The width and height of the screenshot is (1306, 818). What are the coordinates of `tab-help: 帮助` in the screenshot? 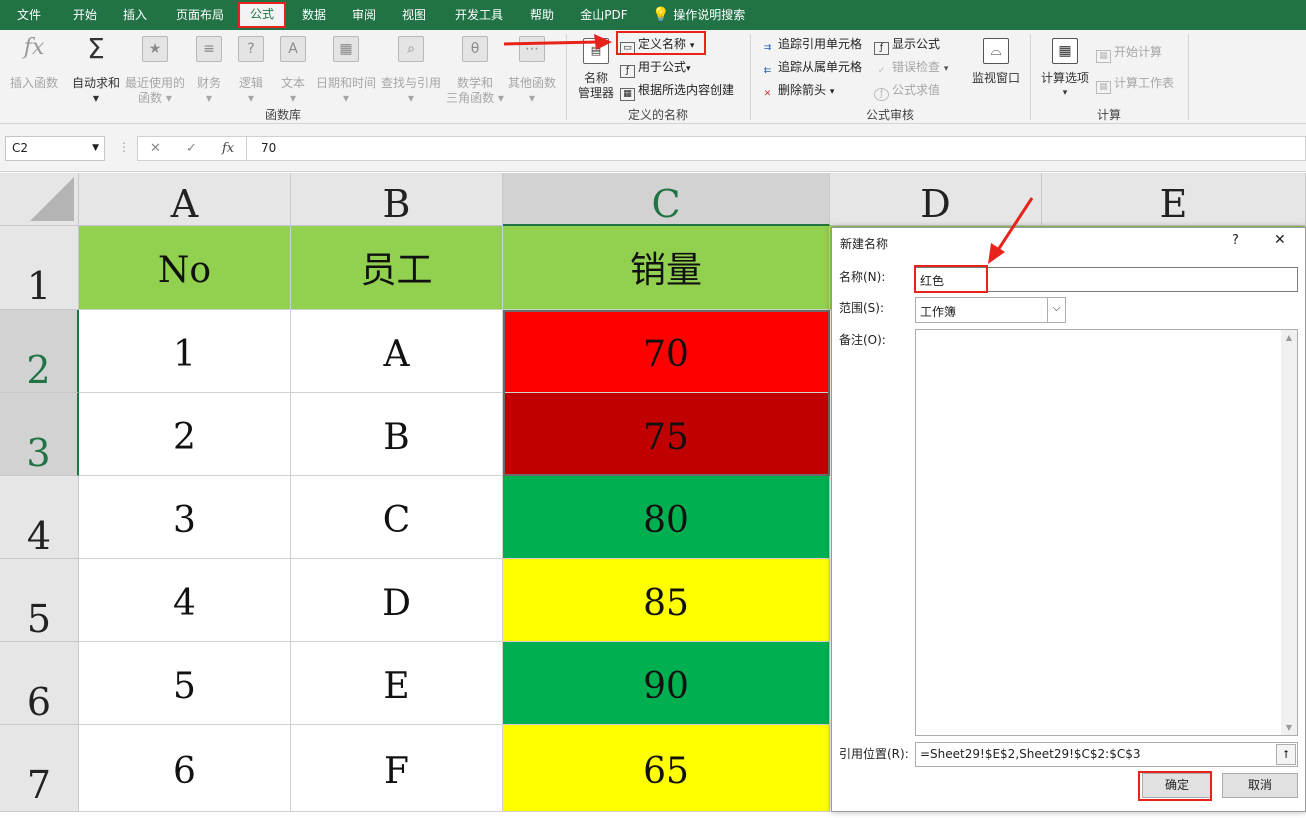 It's located at (542, 15).